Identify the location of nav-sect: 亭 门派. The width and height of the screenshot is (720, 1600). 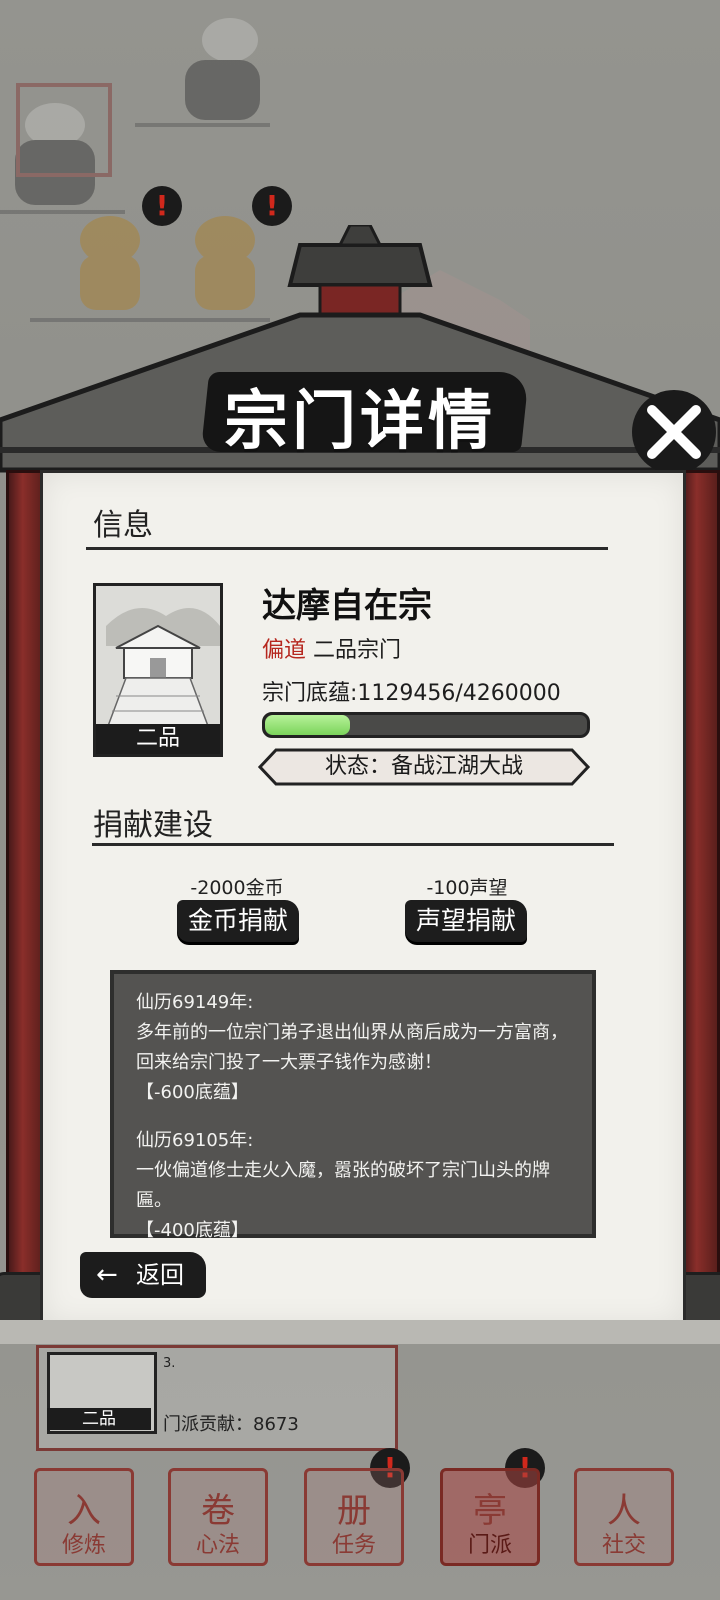
(490, 1517).